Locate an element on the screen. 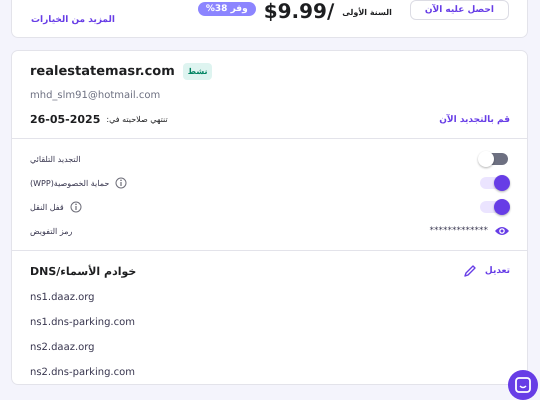 This screenshot has width=540, height=400. setting-label: قفل النقل is located at coordinates (47, 207).